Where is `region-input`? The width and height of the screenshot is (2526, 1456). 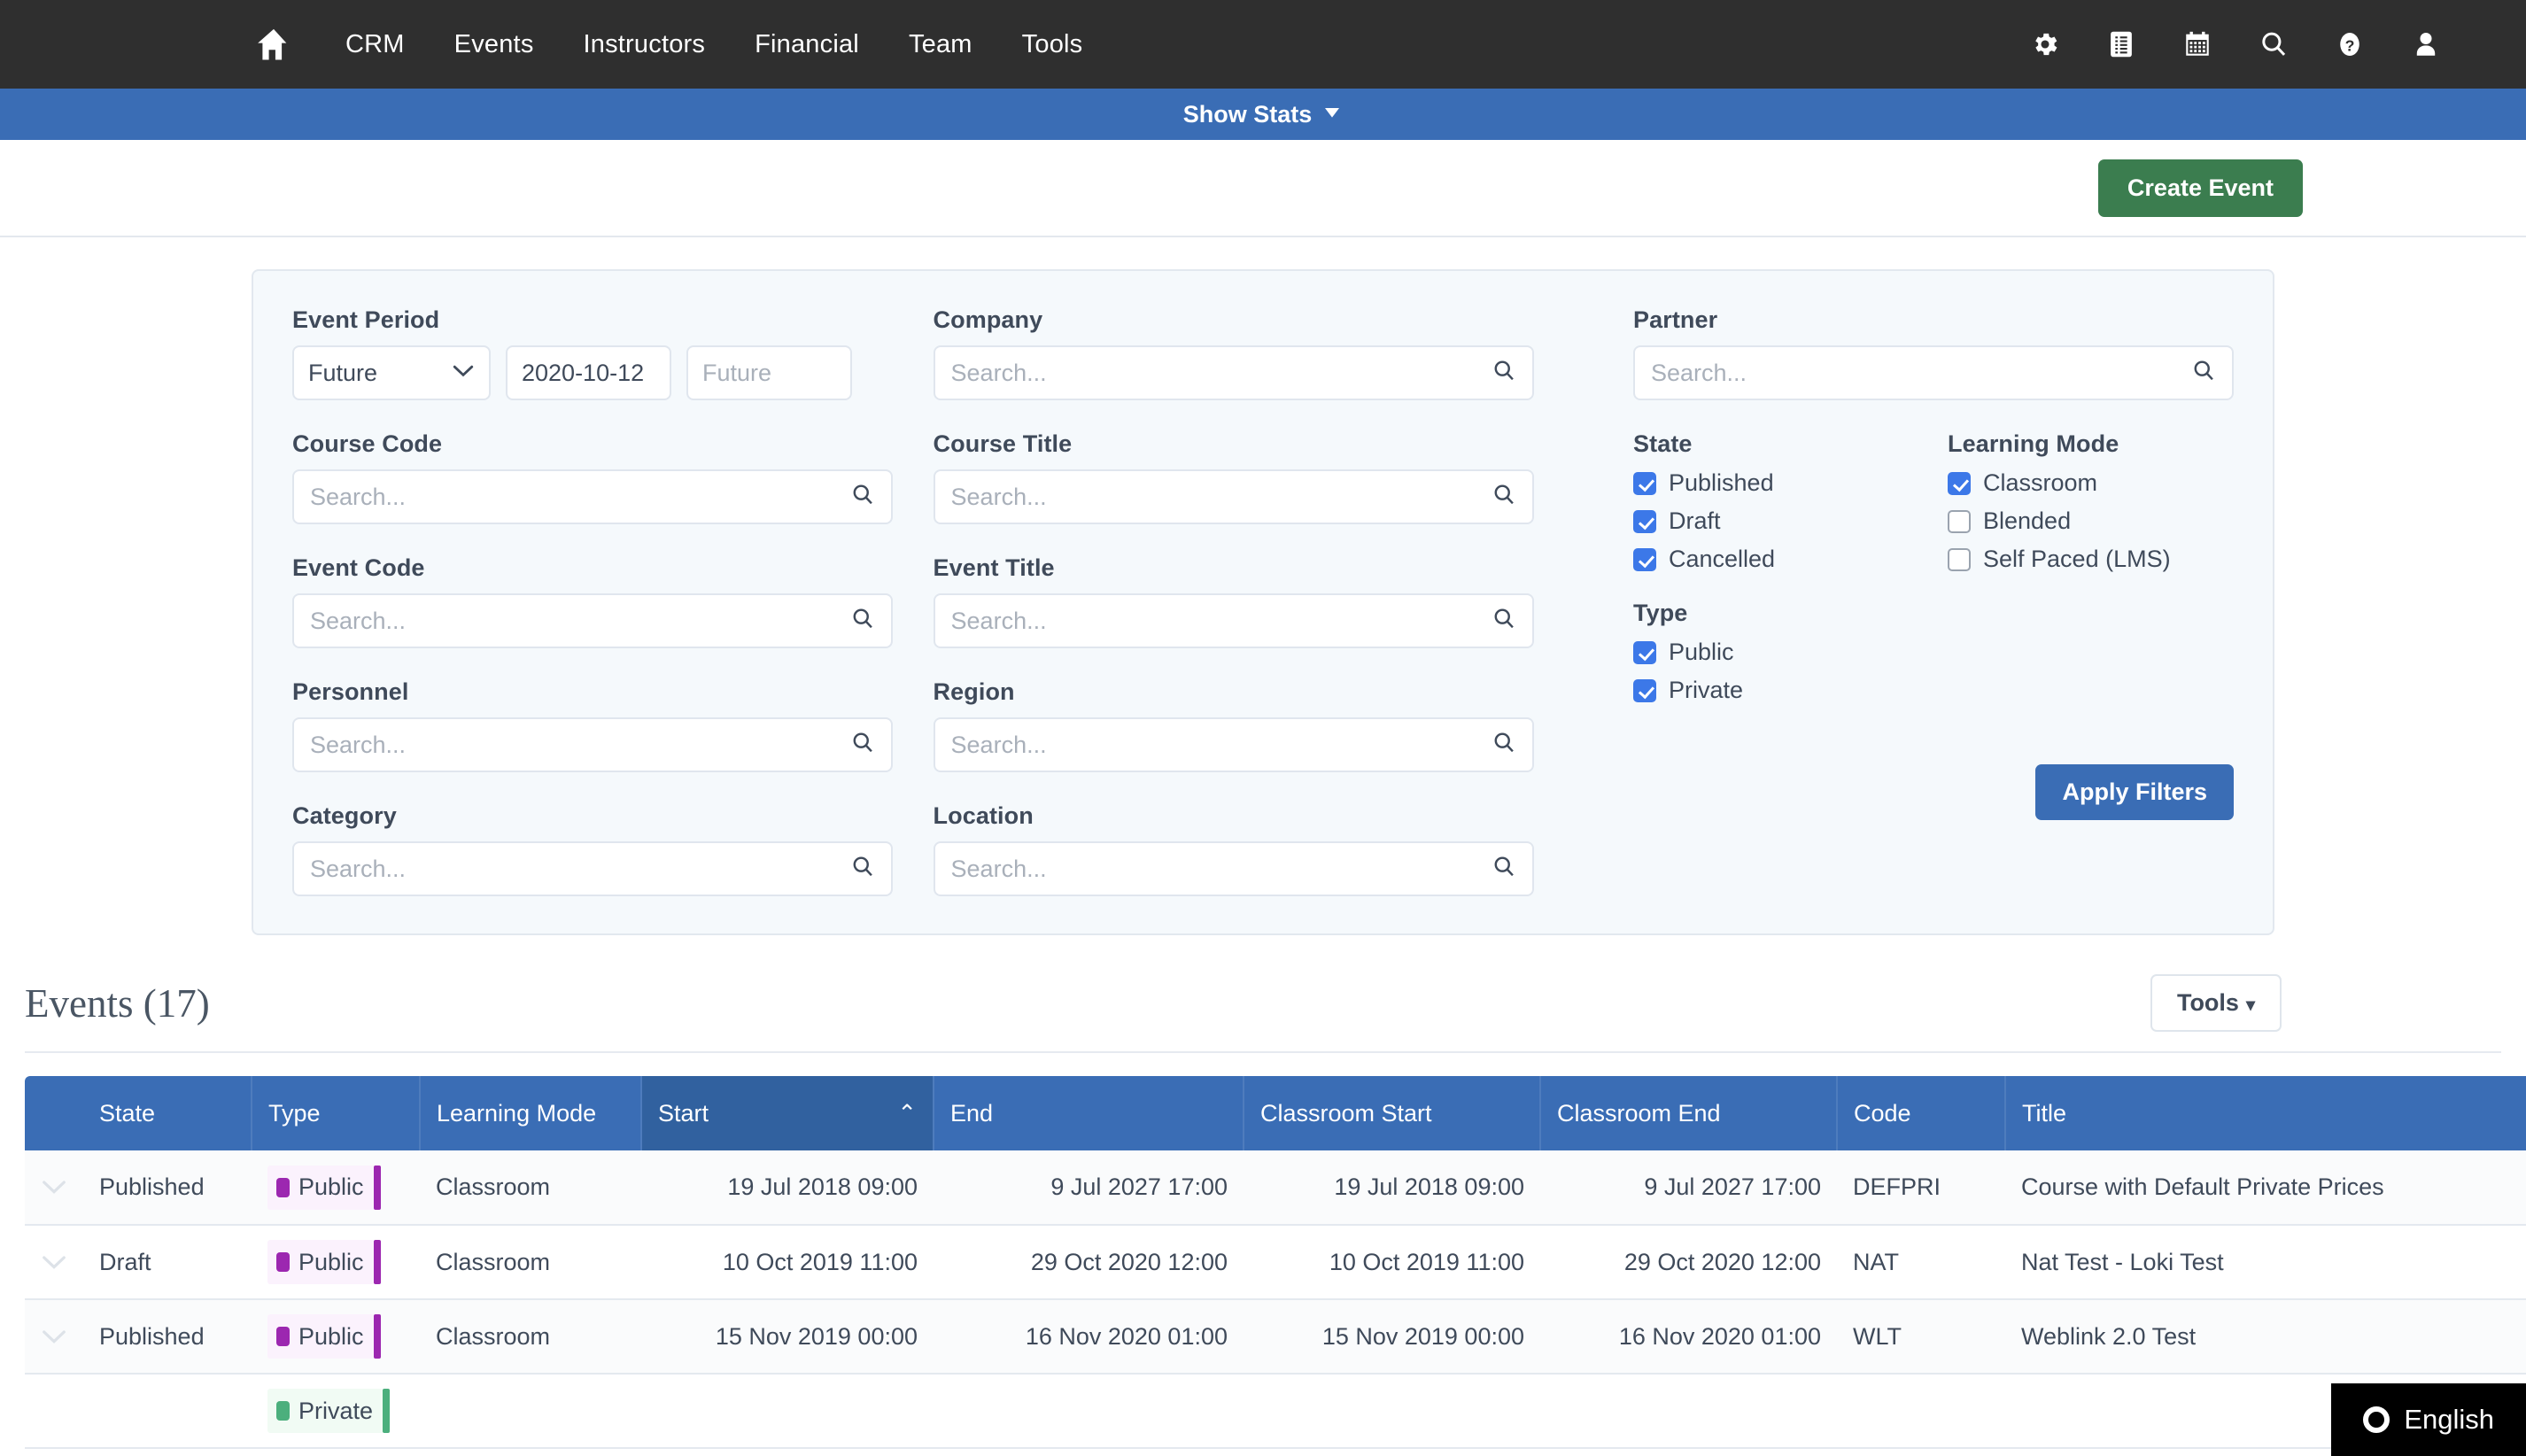
region-input is located at coordinates (1233, 745).